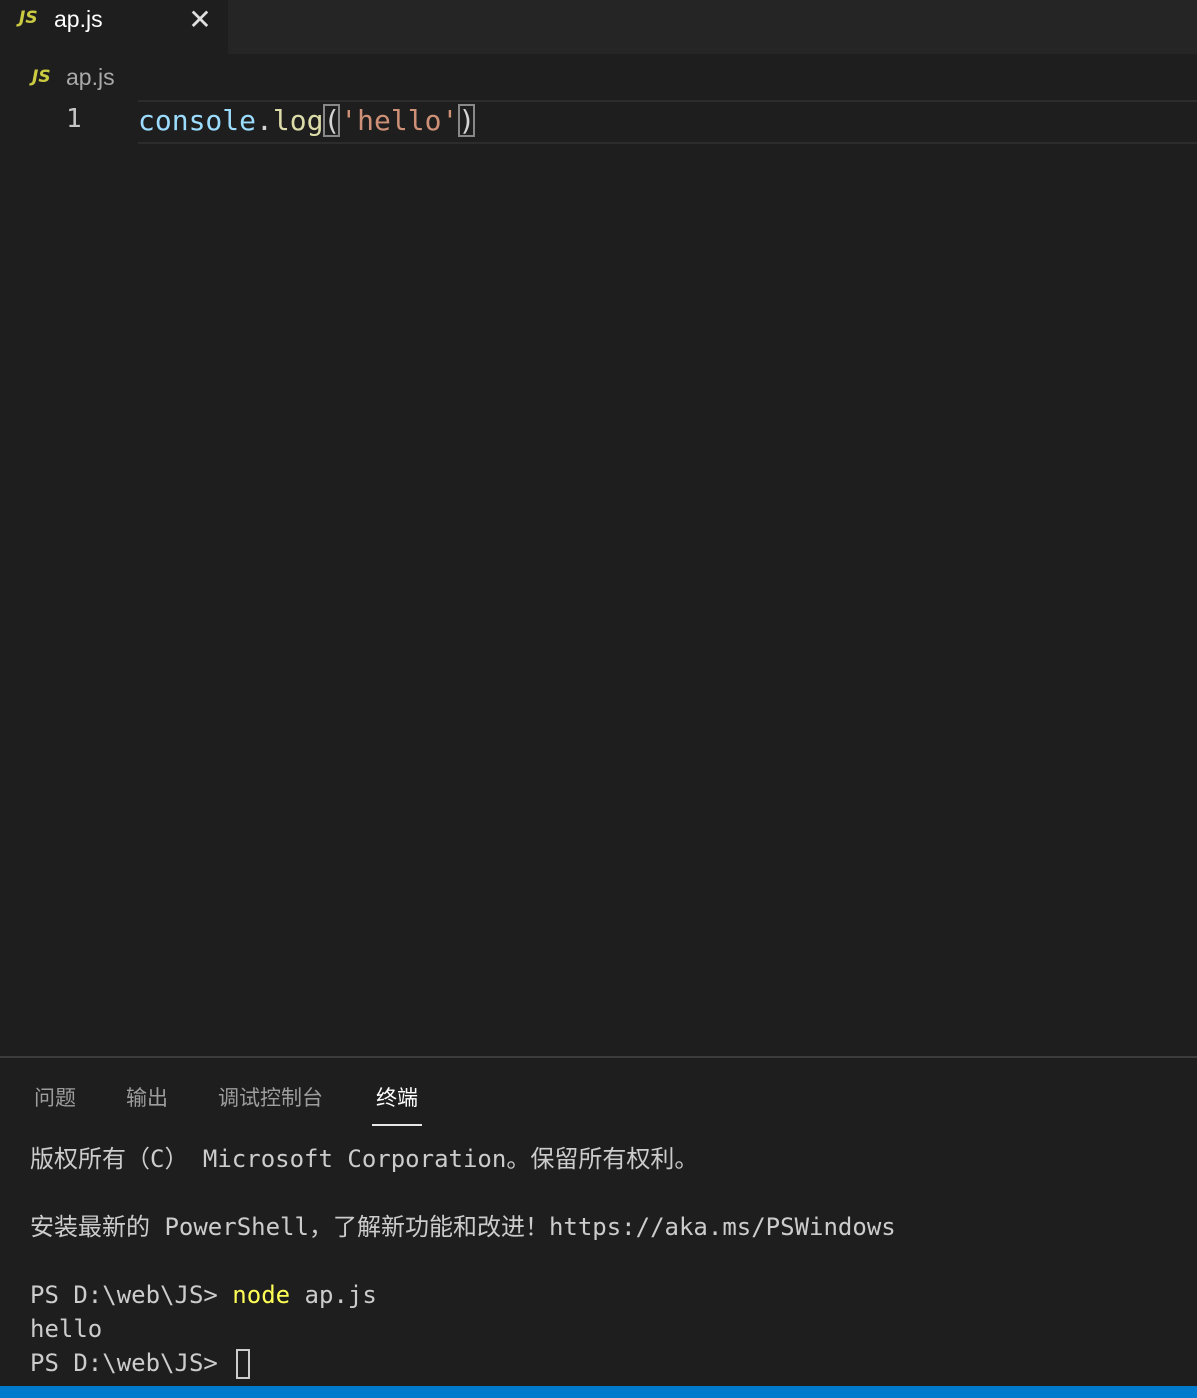 This screenshot has height=1398, width=1197. What do you see at coordinates (598, 1392) in the screenshot?
I see `status-bar` at bounding box center [598, 1392].